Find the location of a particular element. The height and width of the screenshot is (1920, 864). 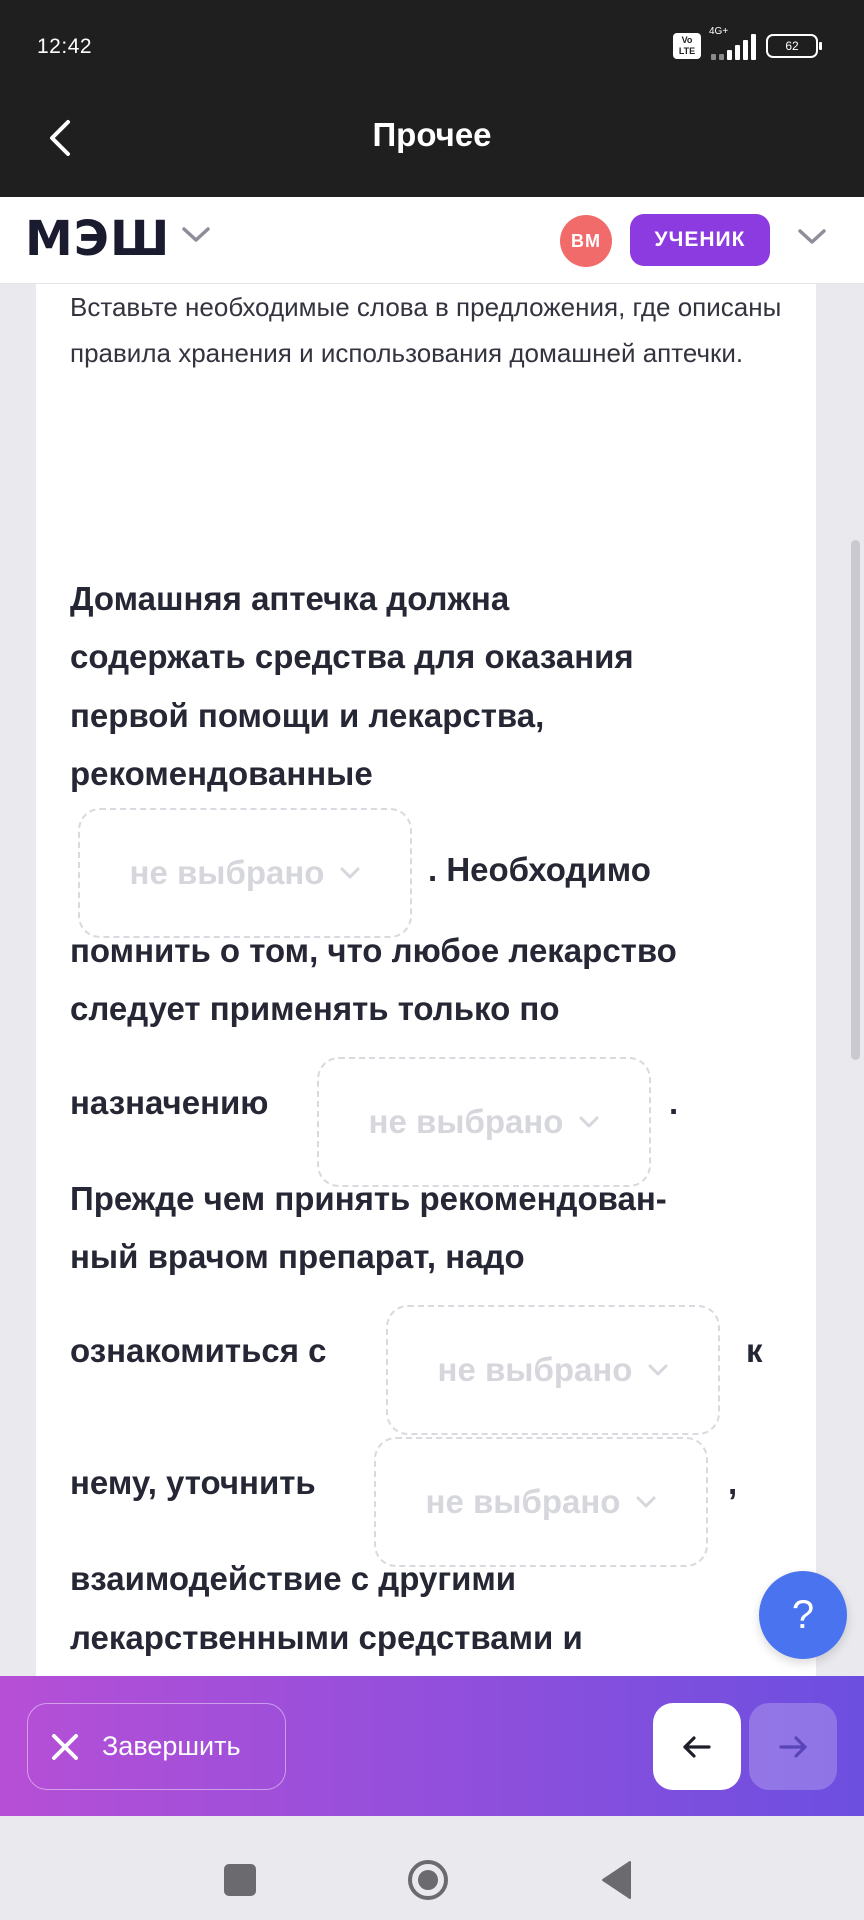

answer-select-3: не выбрано is located at coordinates (553, 1370).